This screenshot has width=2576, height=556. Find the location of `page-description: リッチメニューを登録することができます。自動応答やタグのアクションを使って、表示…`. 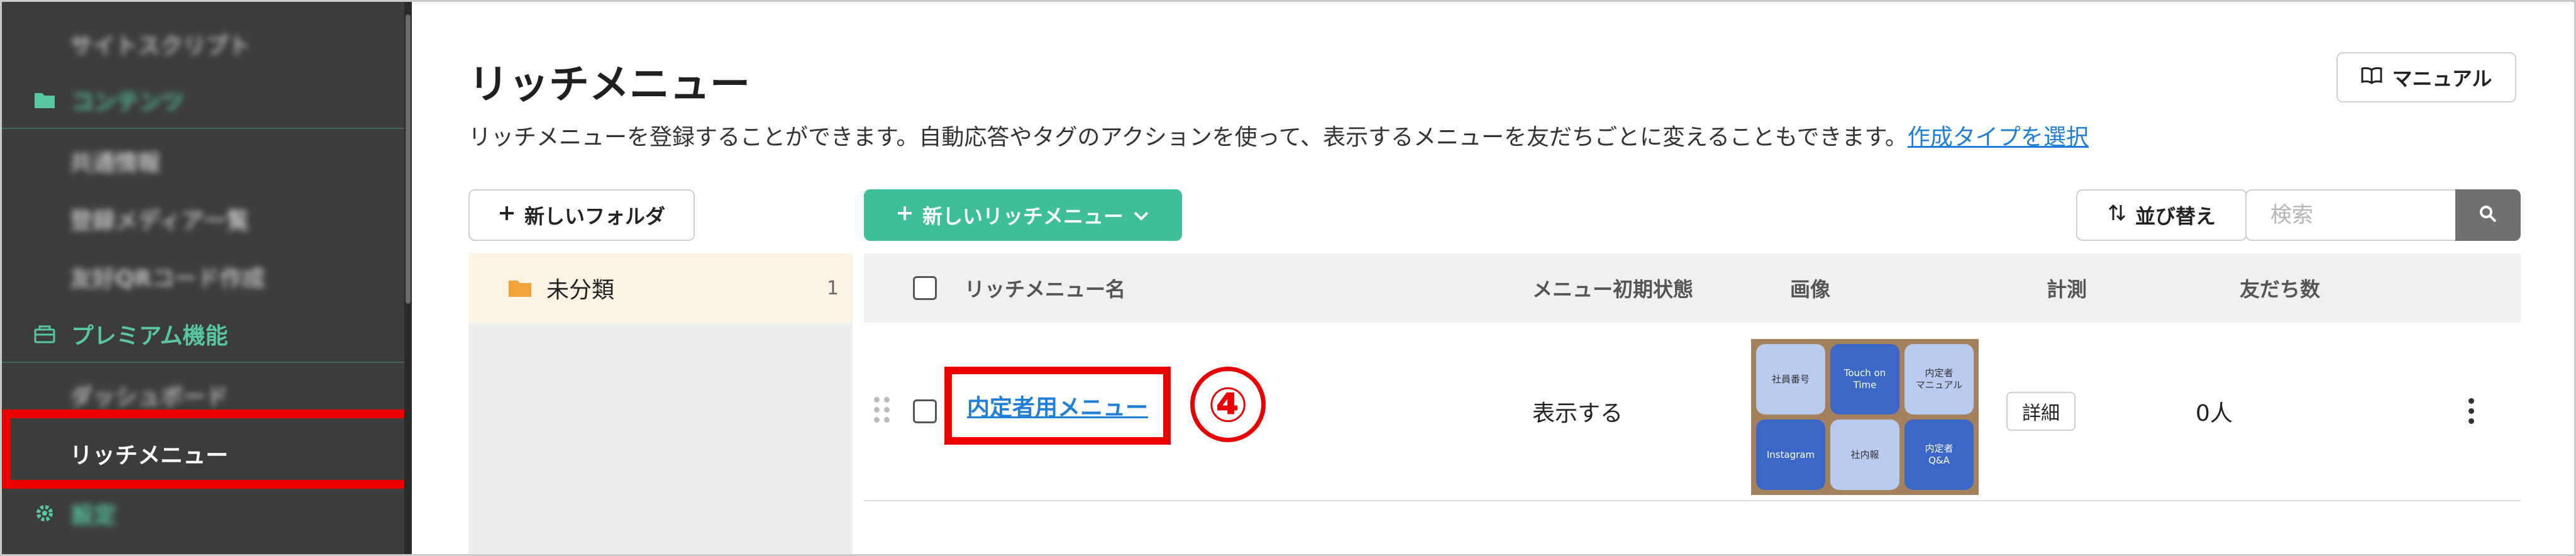

page-description: リッチメニューを登録することができます。自動応答やタグのアクションを使って、表示… is located at coordinates (1278, 135).